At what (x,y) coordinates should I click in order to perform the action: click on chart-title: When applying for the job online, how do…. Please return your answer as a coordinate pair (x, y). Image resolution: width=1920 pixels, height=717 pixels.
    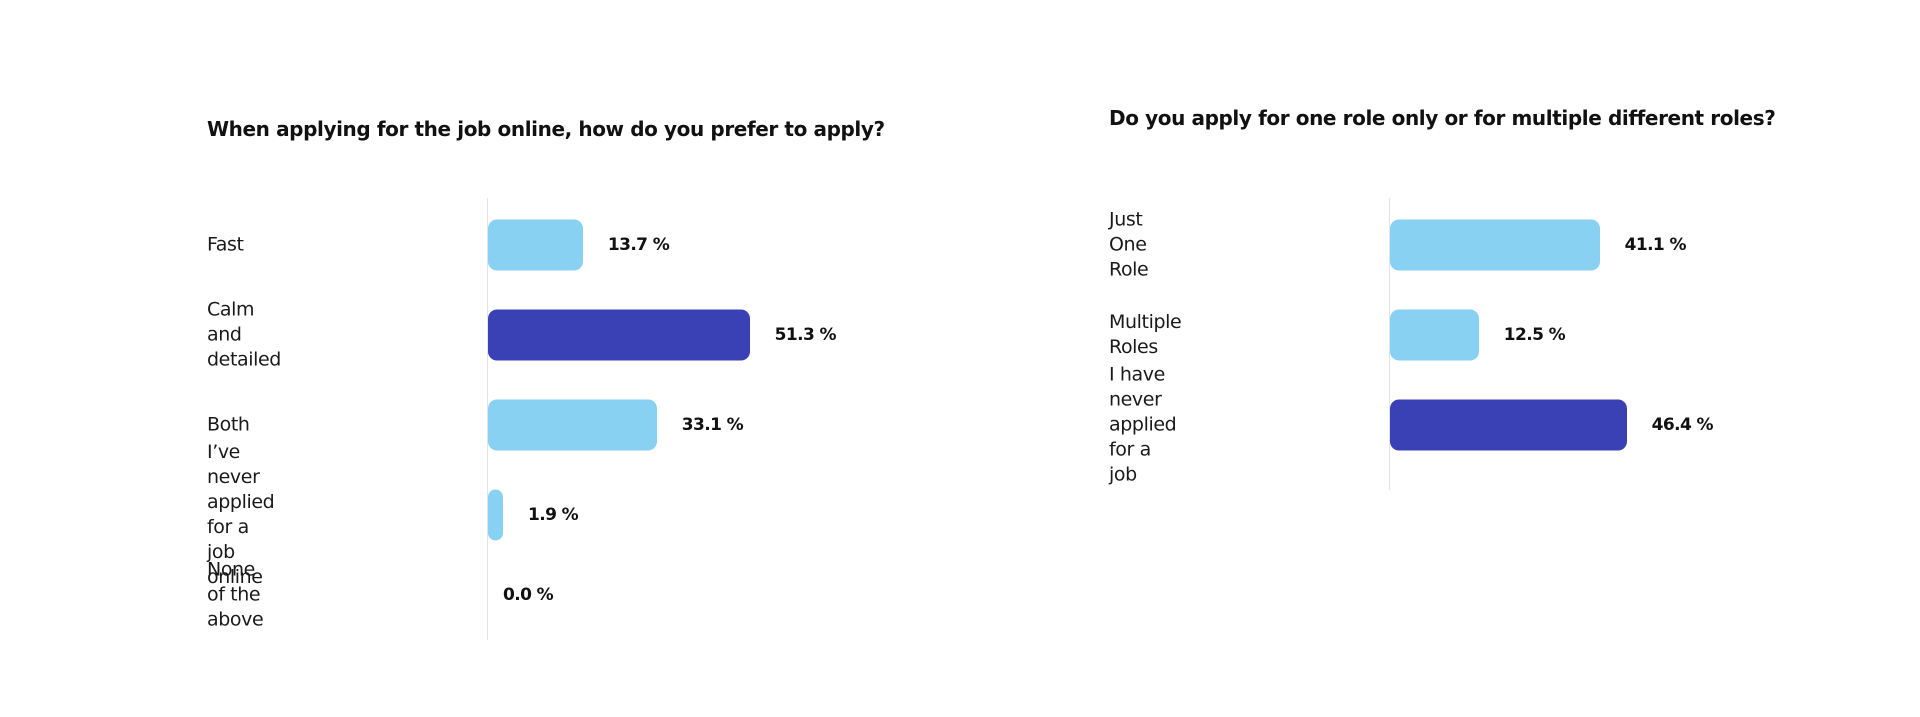
    Looking at the image, I should click on (546, 129).